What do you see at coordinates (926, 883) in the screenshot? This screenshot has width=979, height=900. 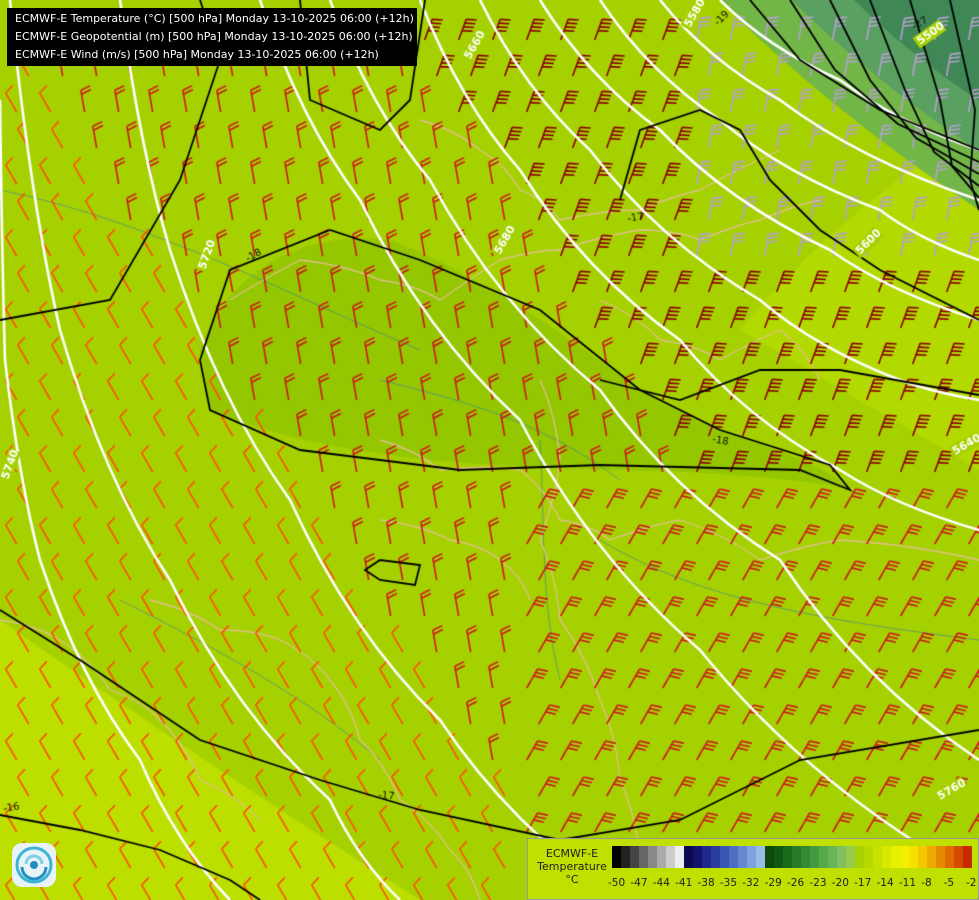 I see `legend-tick-label: -8` at bounding box center [926, 883].